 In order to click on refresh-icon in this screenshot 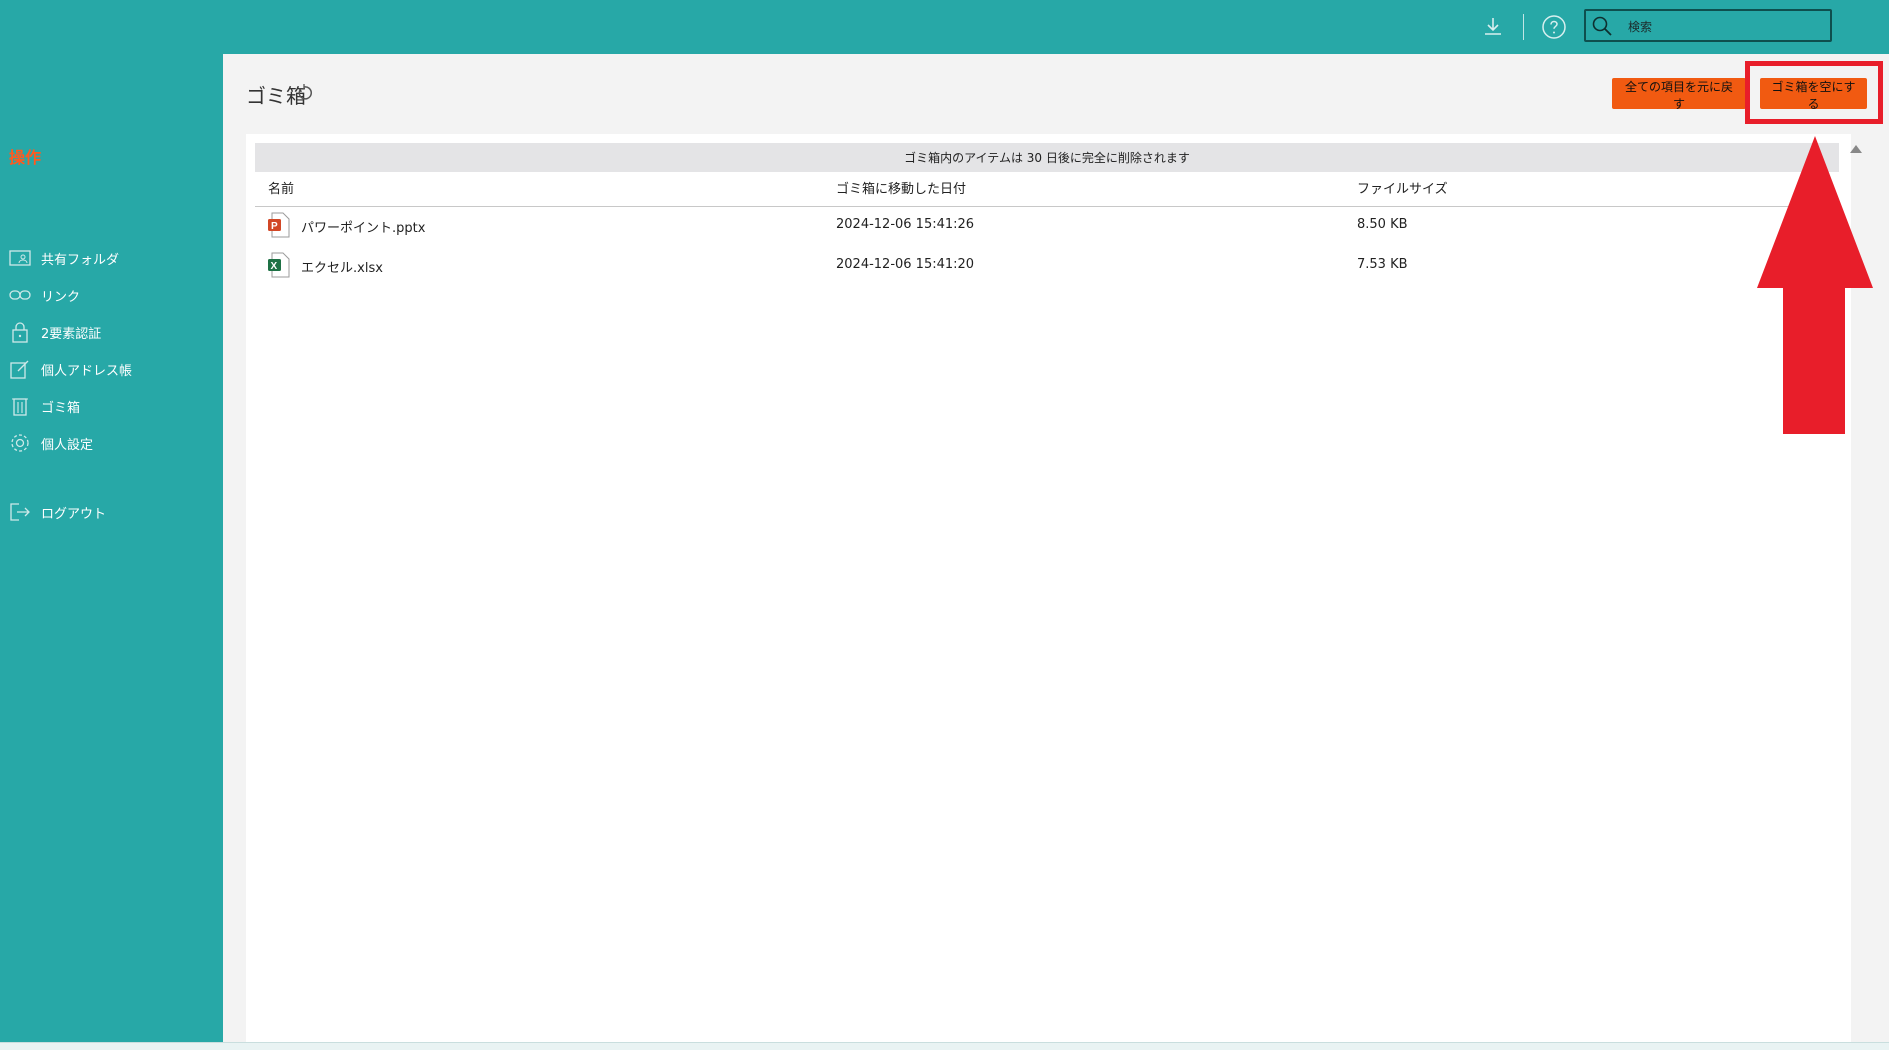, I will do `click(305, 95)`.